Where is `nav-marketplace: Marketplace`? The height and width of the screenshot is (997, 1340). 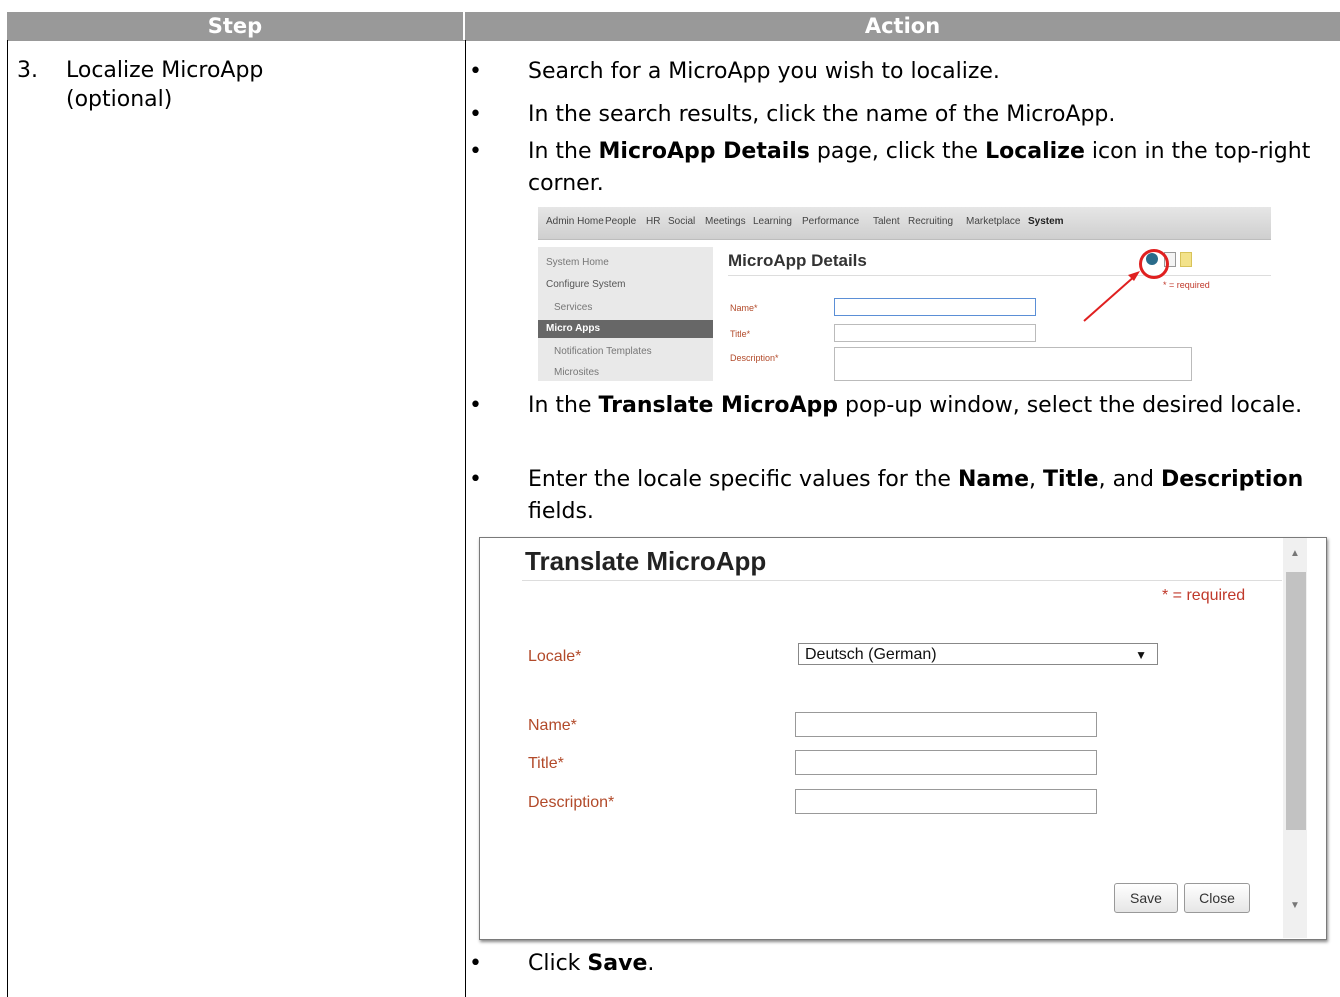
nav-marketplace: Marketplace is located at coordinates (993, 221).